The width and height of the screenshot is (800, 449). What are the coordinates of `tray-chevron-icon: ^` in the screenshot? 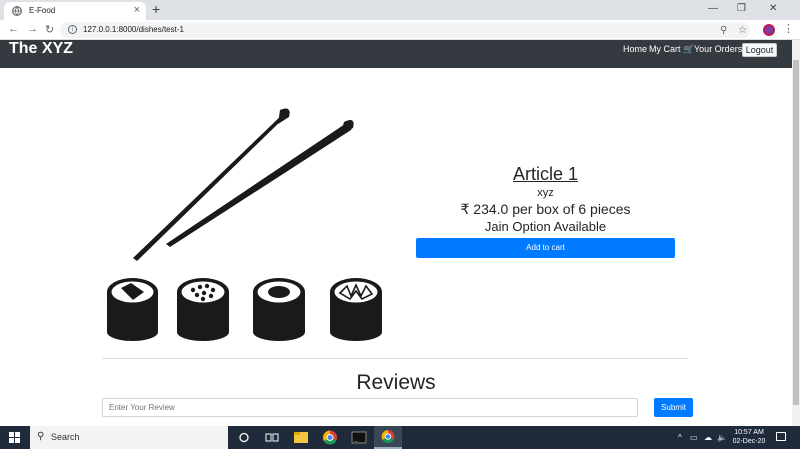 It's located at (680, 437).